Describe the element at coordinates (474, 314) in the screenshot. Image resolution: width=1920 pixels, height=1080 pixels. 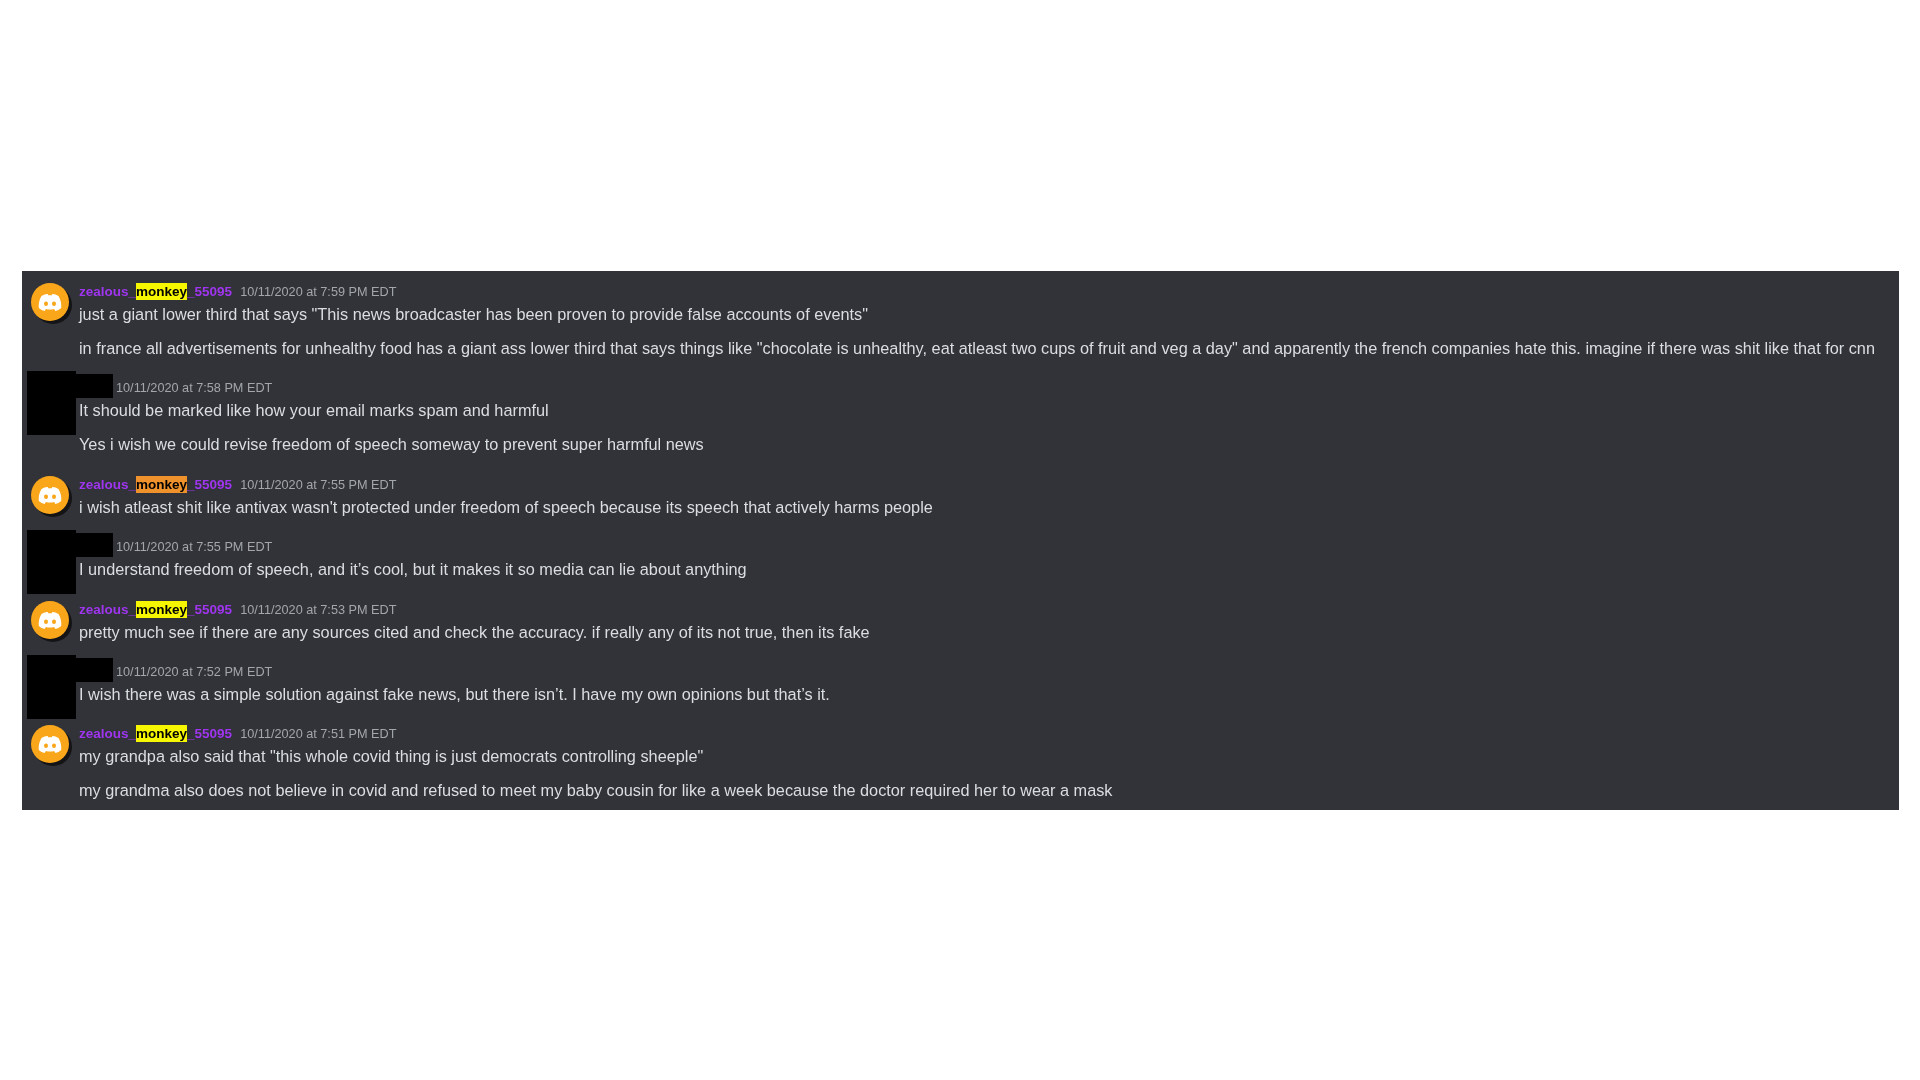
I see `message-text: just a giant lower third that says "This news broadcaster has been proven to provide false accounts of events"` at that location.